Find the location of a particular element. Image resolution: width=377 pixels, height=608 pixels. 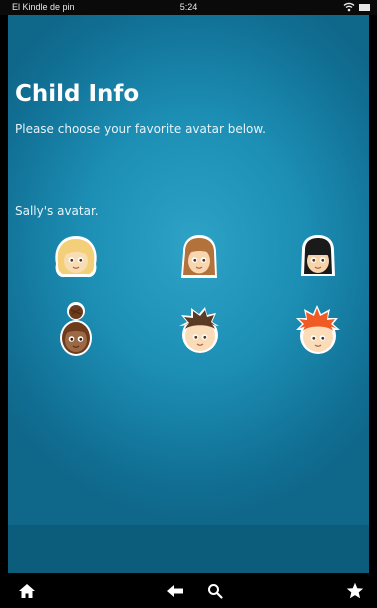

search-button is located at coordinates (215, 590).